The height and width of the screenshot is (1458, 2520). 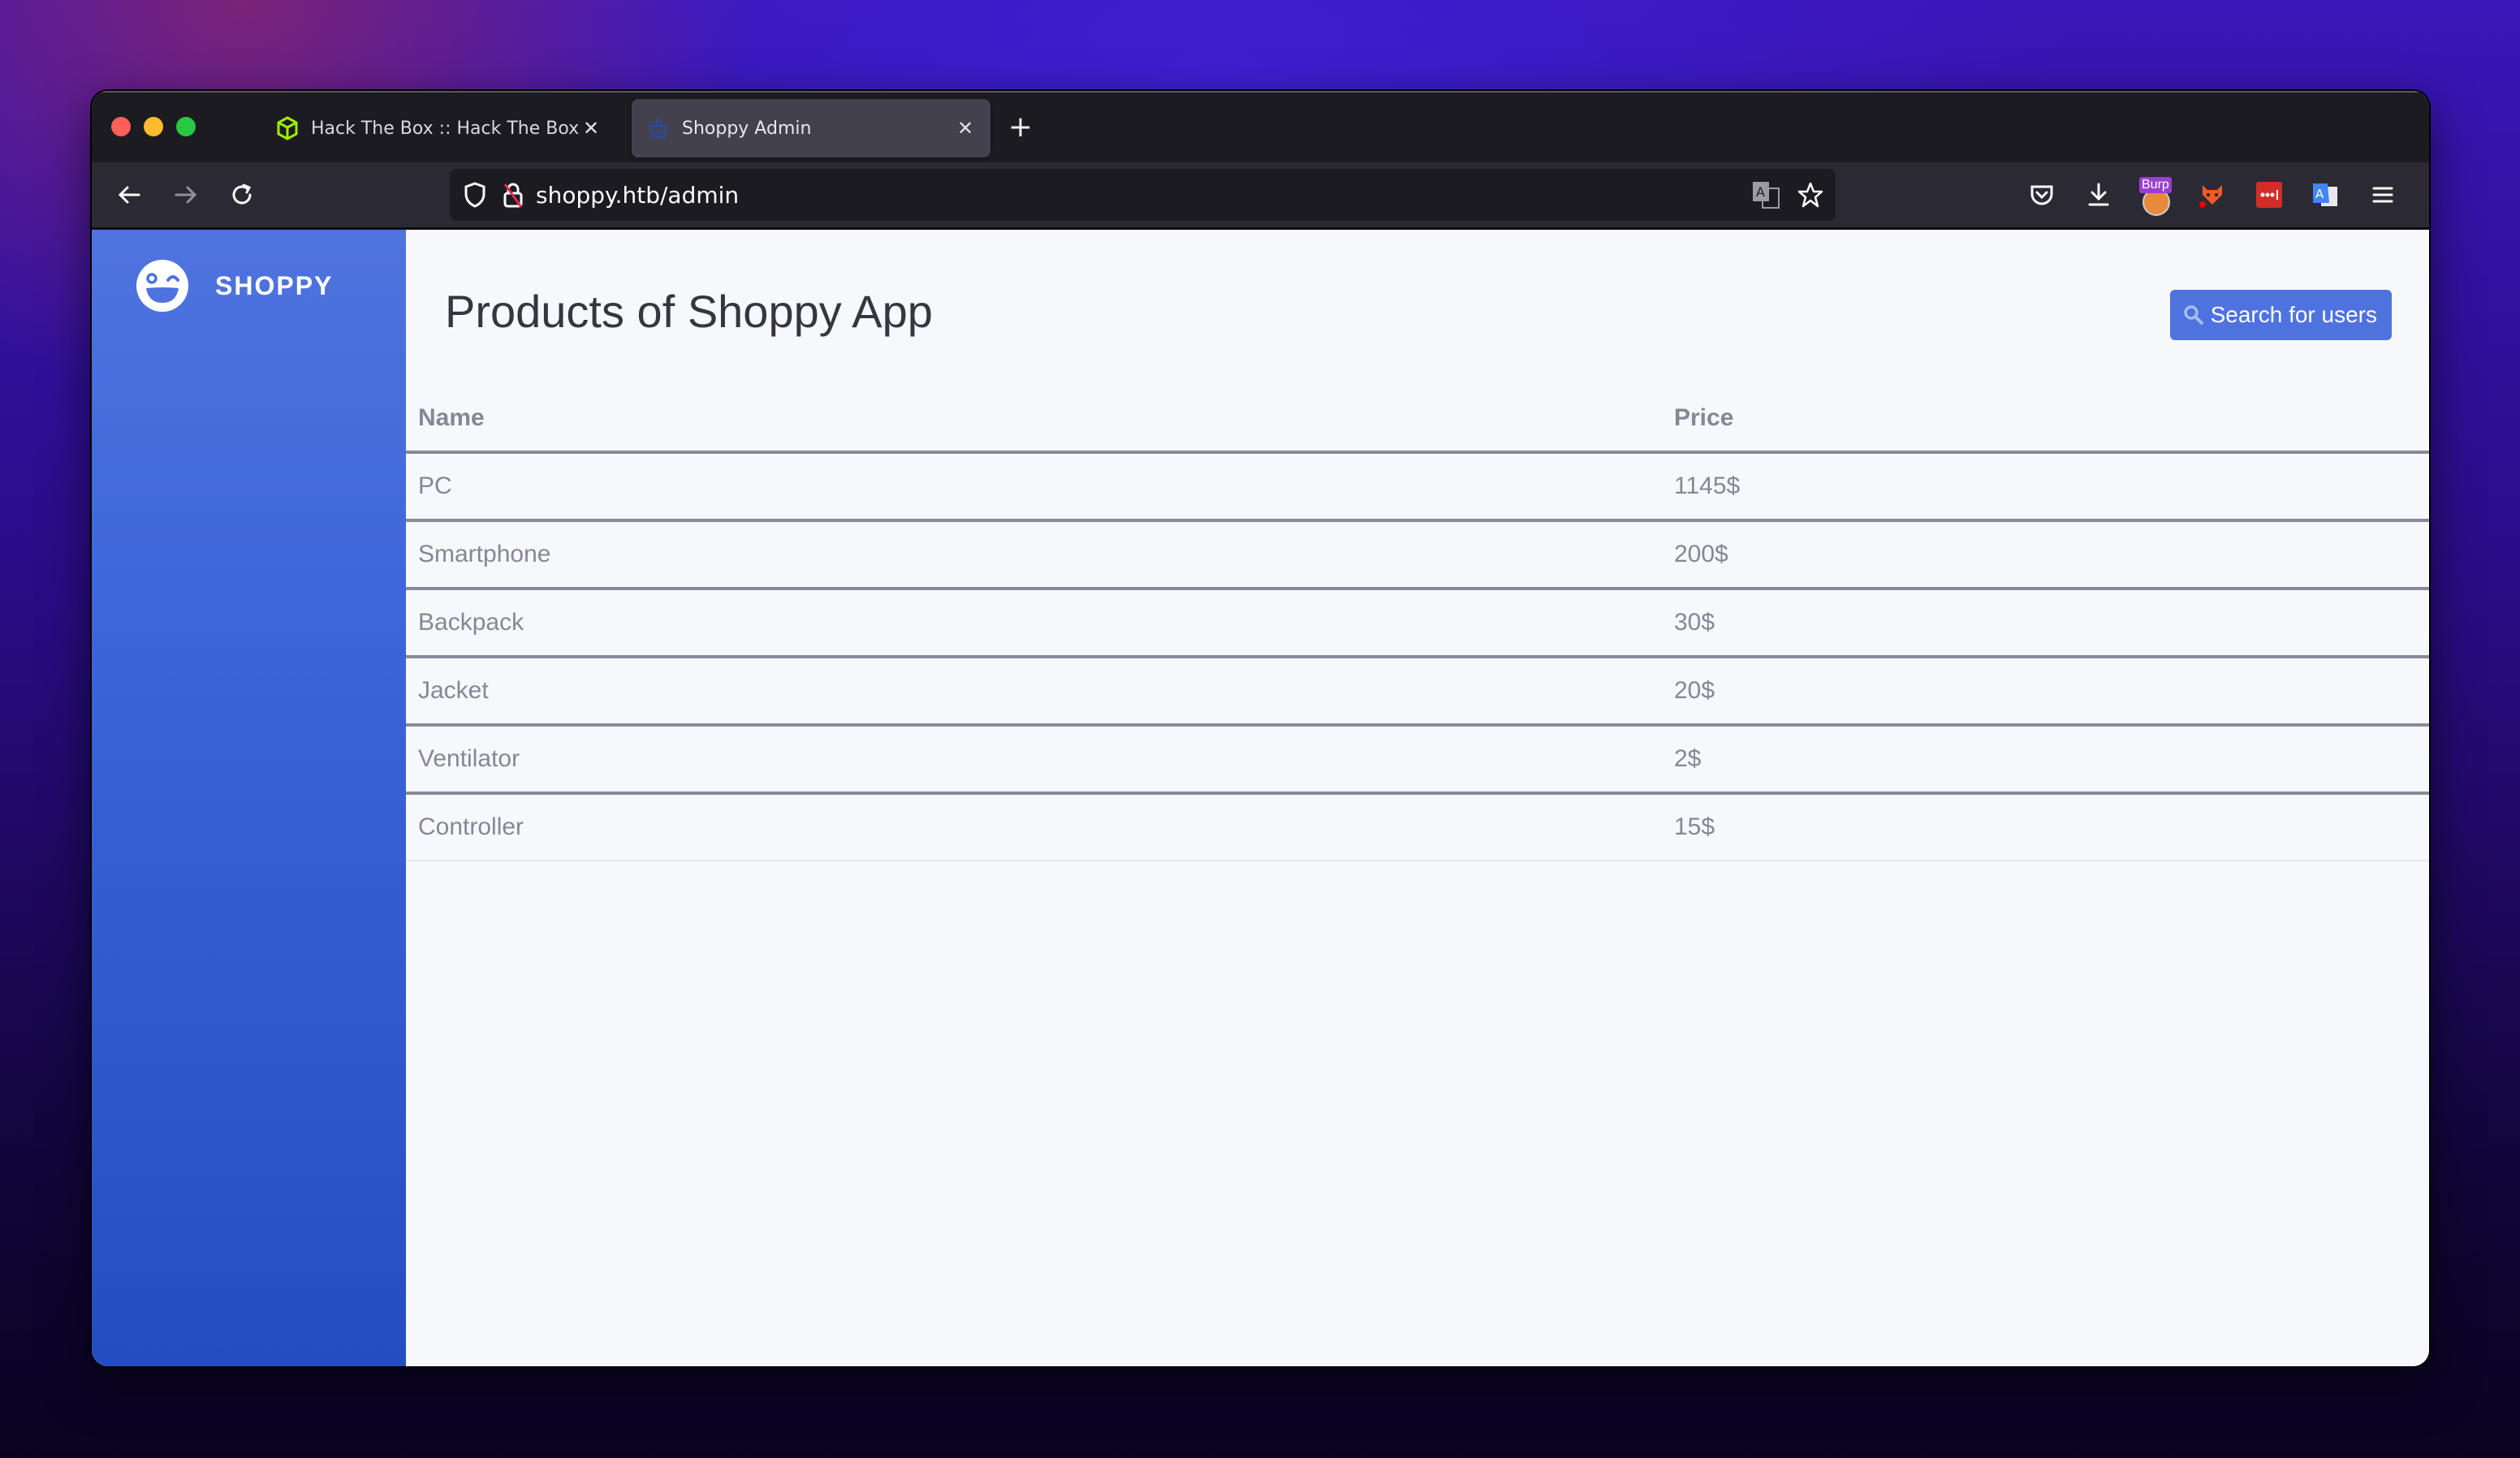 What do you see at coordinates (2042, 195) in the screenshot?
I see `pocket-icon` at bounding box center [2042, 195].